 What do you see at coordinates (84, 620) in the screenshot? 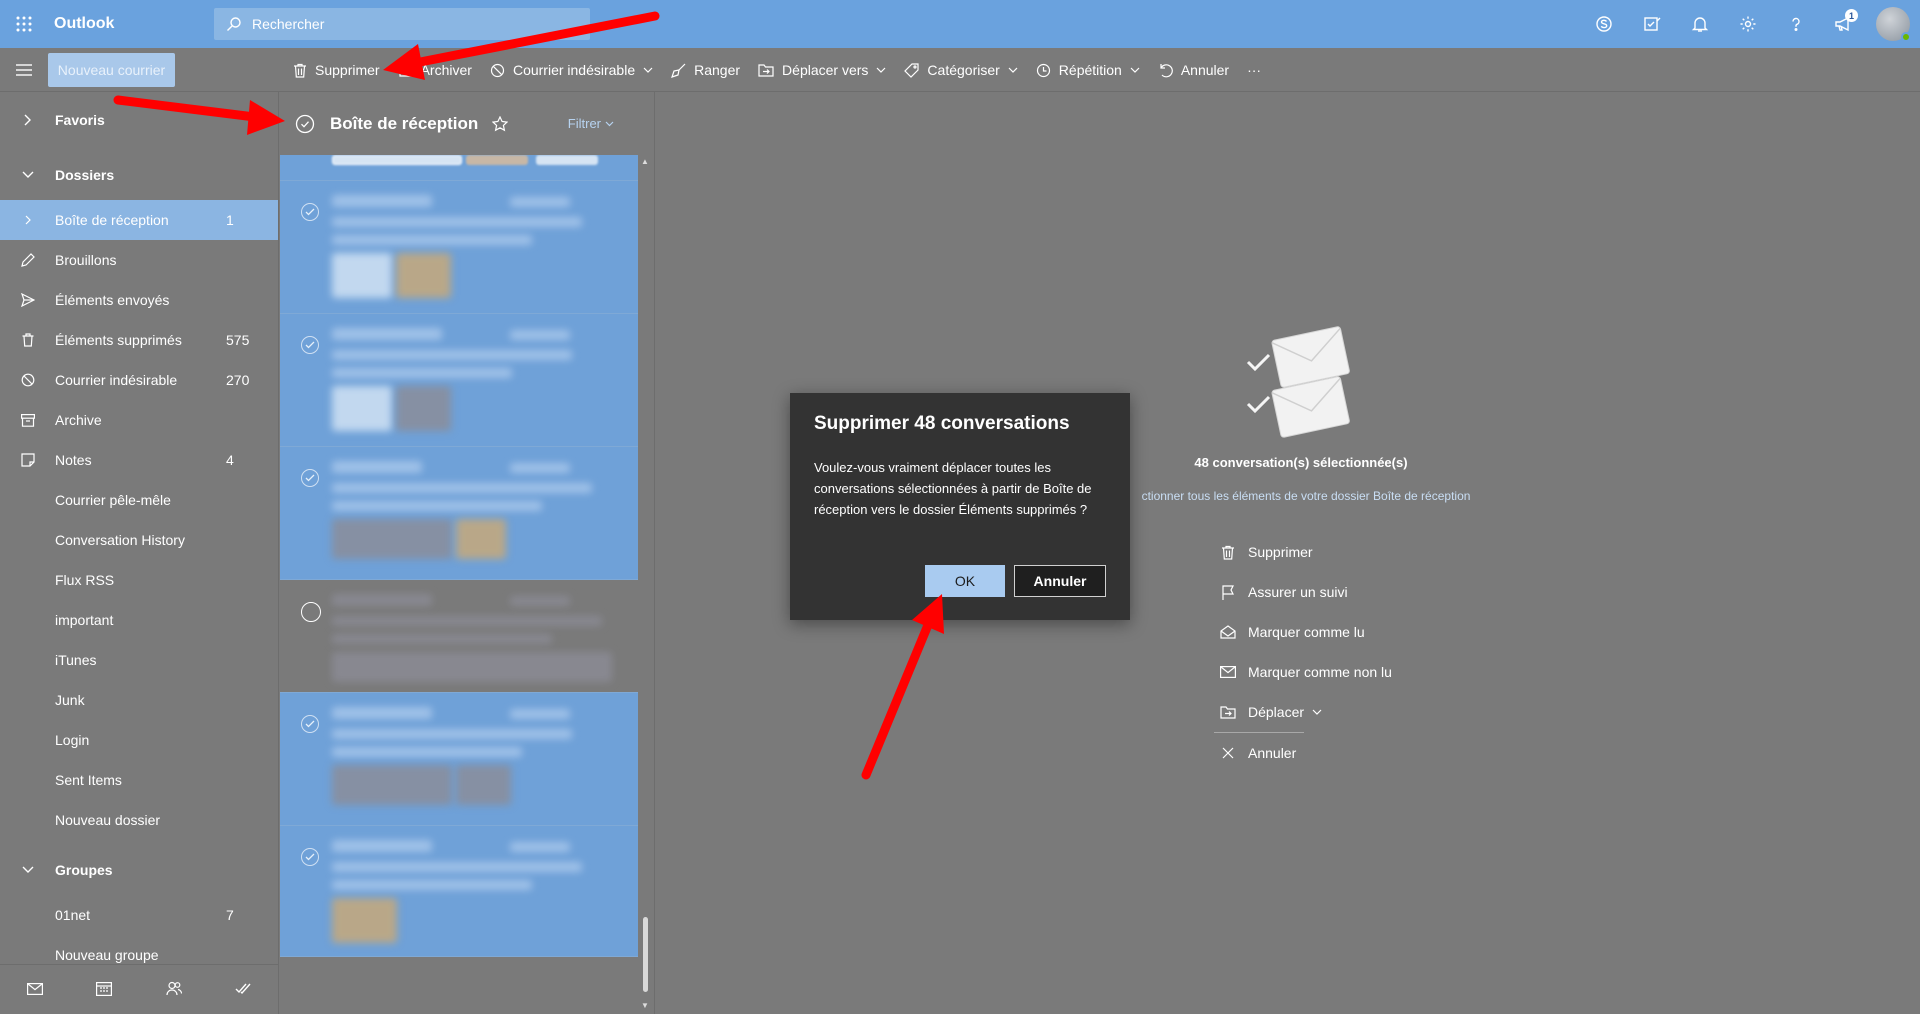
I see `sidebar-item-label: important` at bounding box center [84, 620].